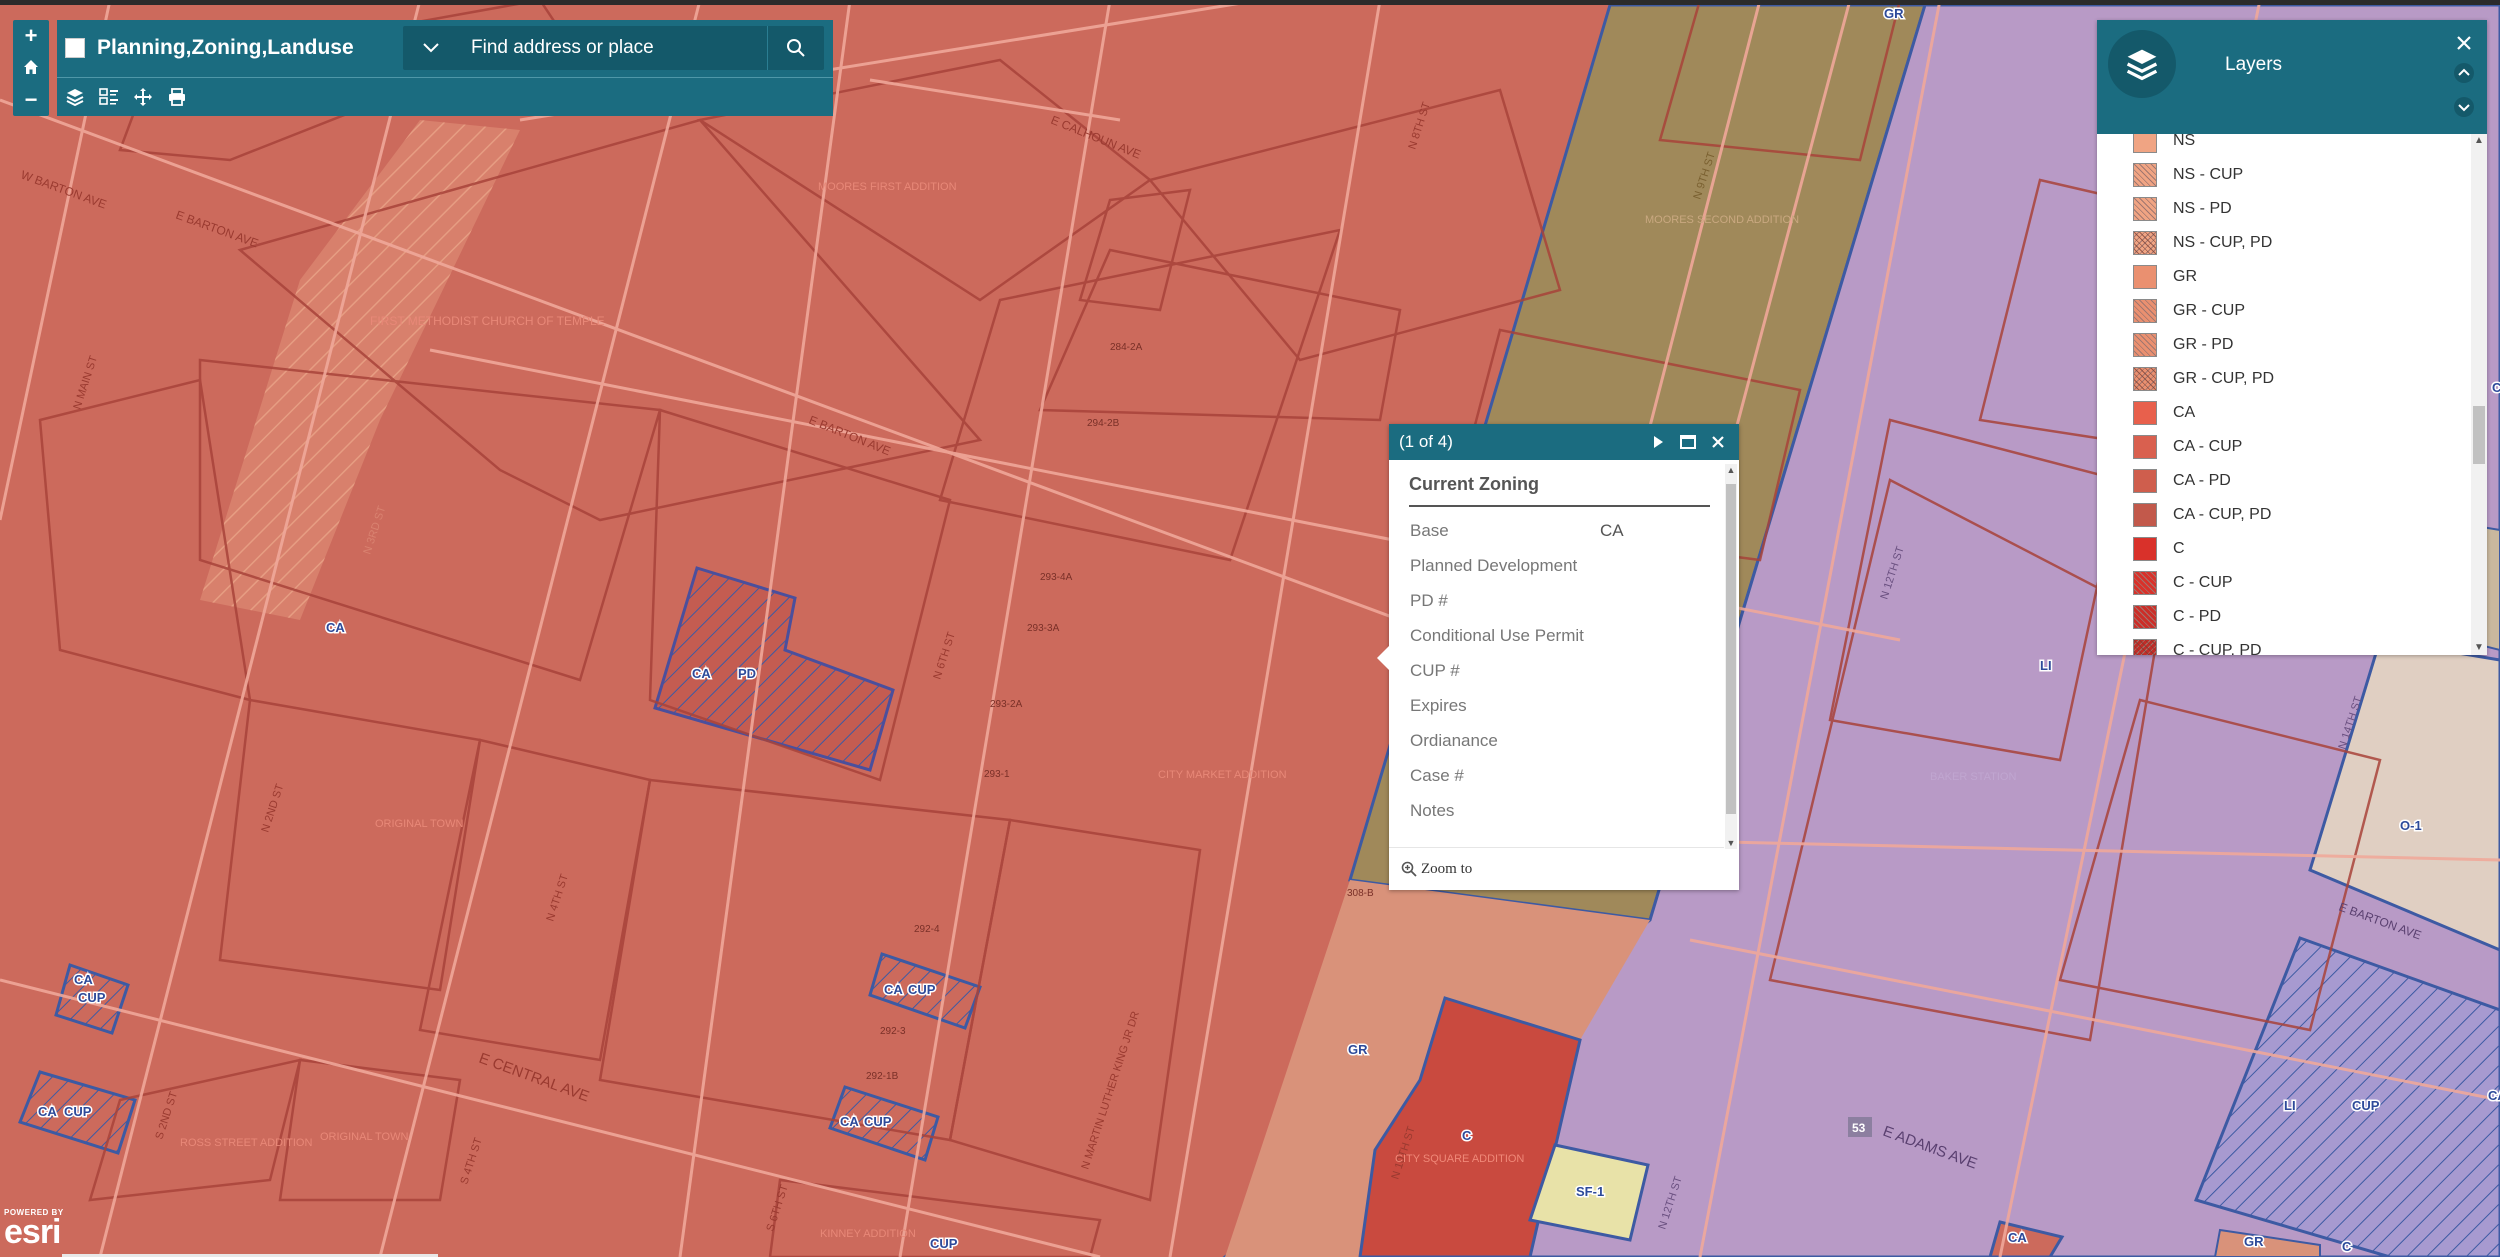  I want to click on zone-label: C, so click(1467, 1135).